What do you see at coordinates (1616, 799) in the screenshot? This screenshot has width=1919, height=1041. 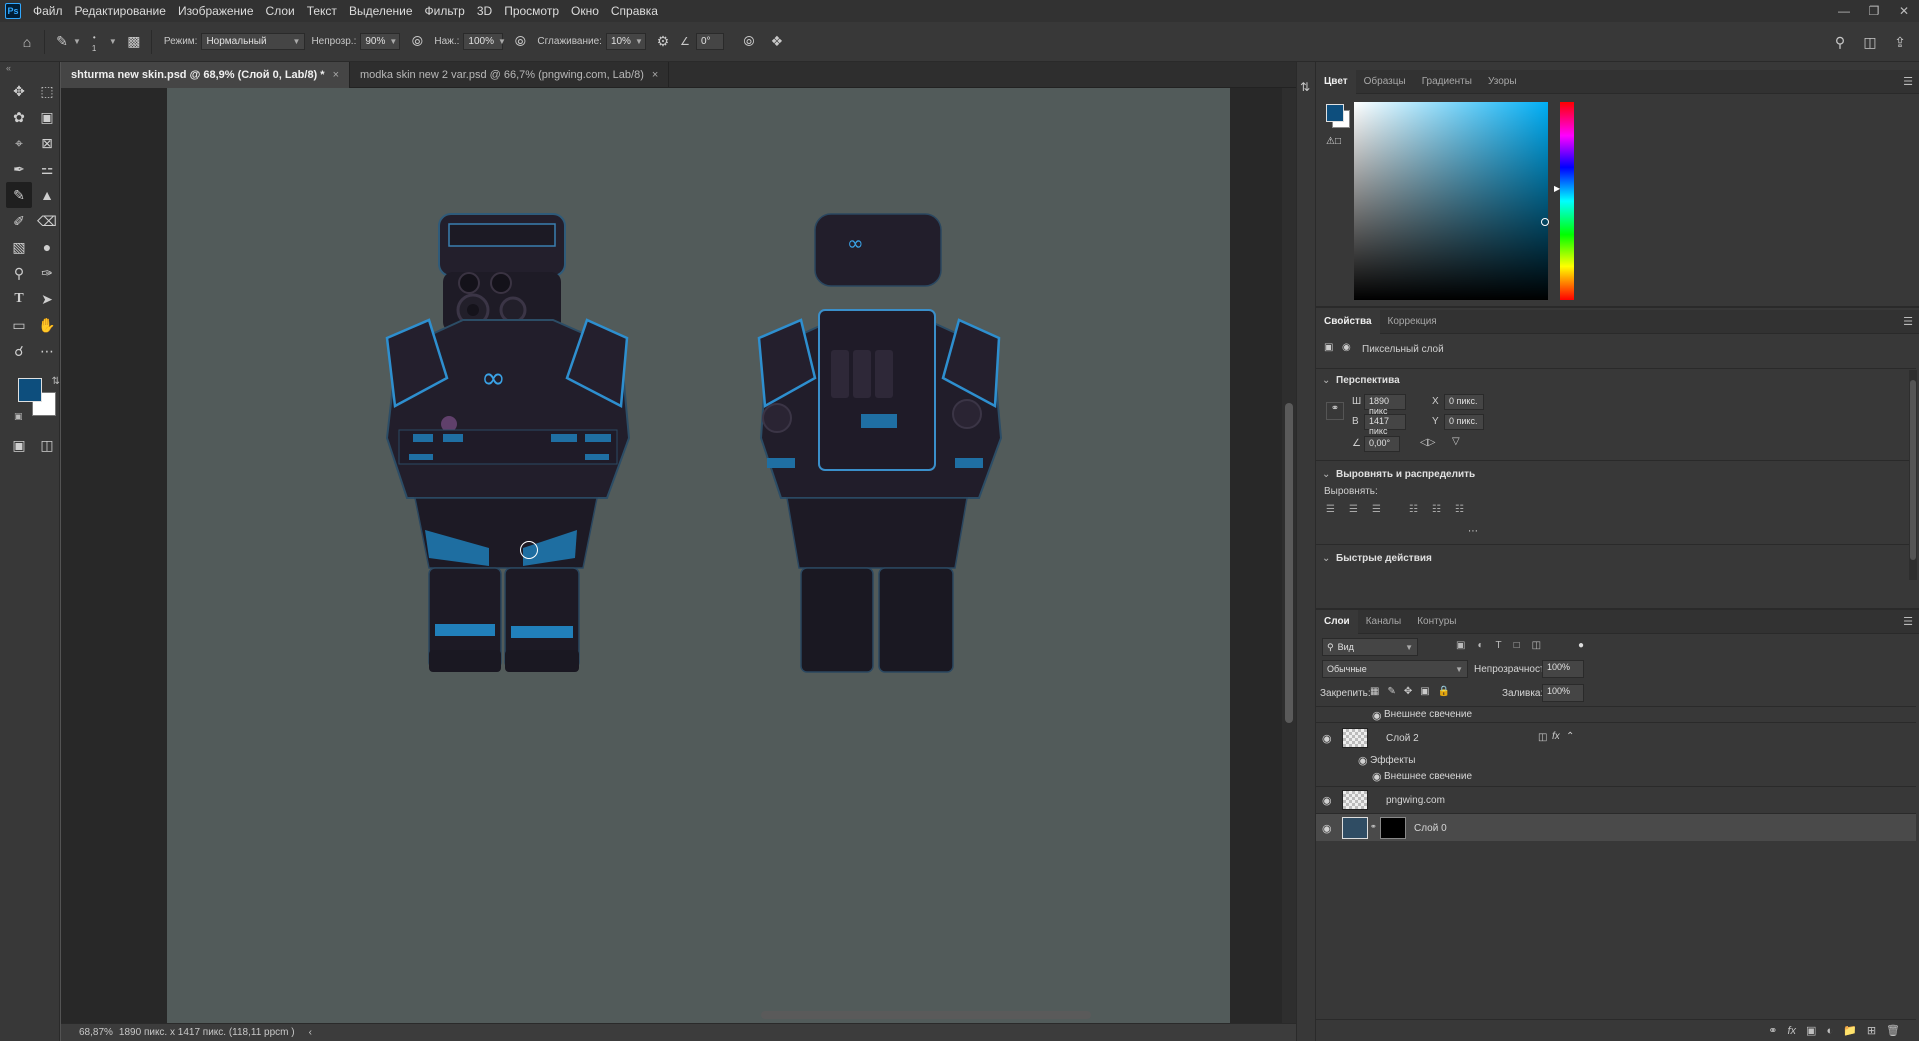 I see `layer-row: ◉ pngwing.com` at bounding box center [1616, 799].